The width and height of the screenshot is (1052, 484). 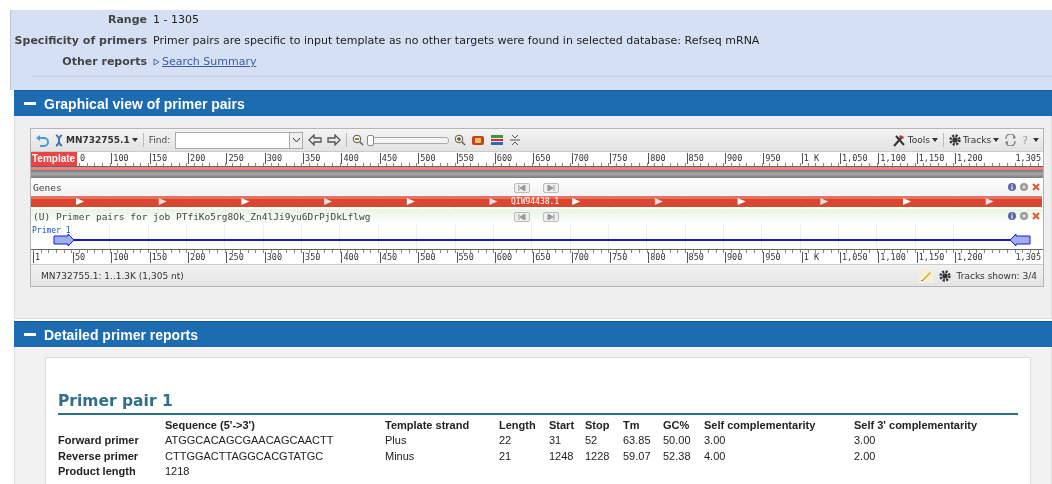 What do you see at coordinates (677, 425) in the screenshot?
I see `column-header: GC%` at bounding box center [677, 425].